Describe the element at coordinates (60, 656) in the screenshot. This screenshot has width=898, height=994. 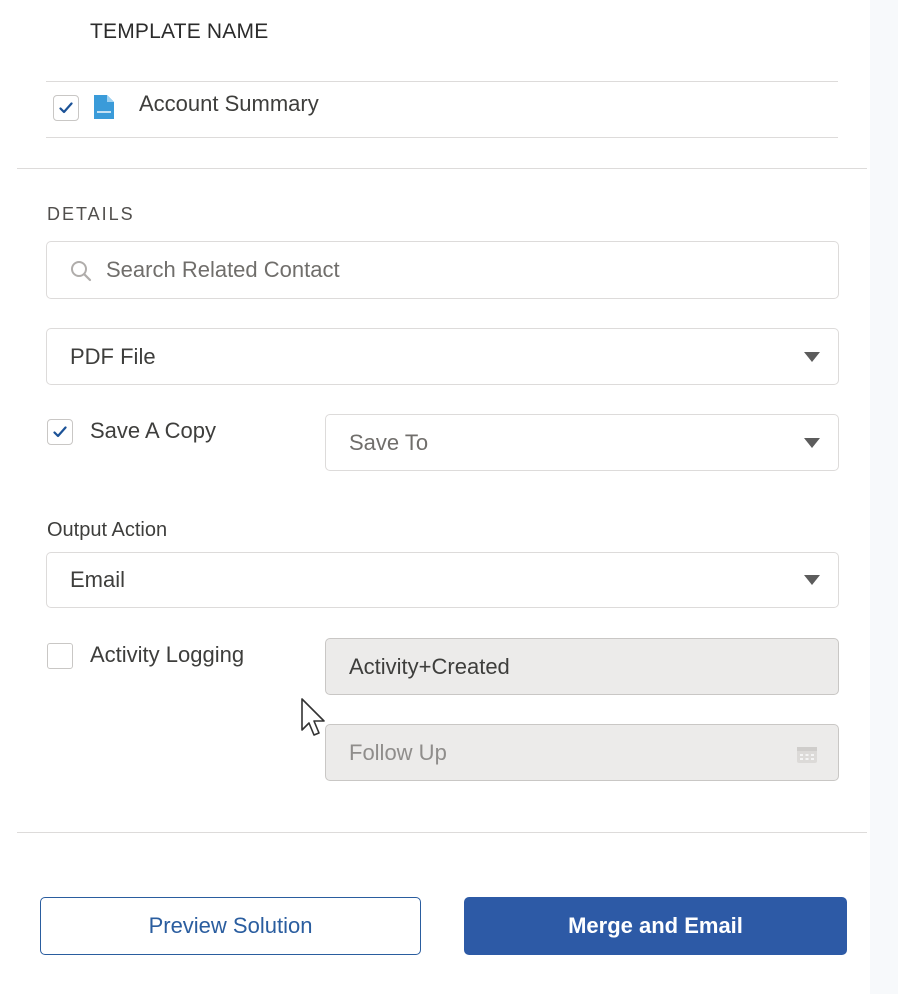
I see `activity-logging-checkbox` at that location.